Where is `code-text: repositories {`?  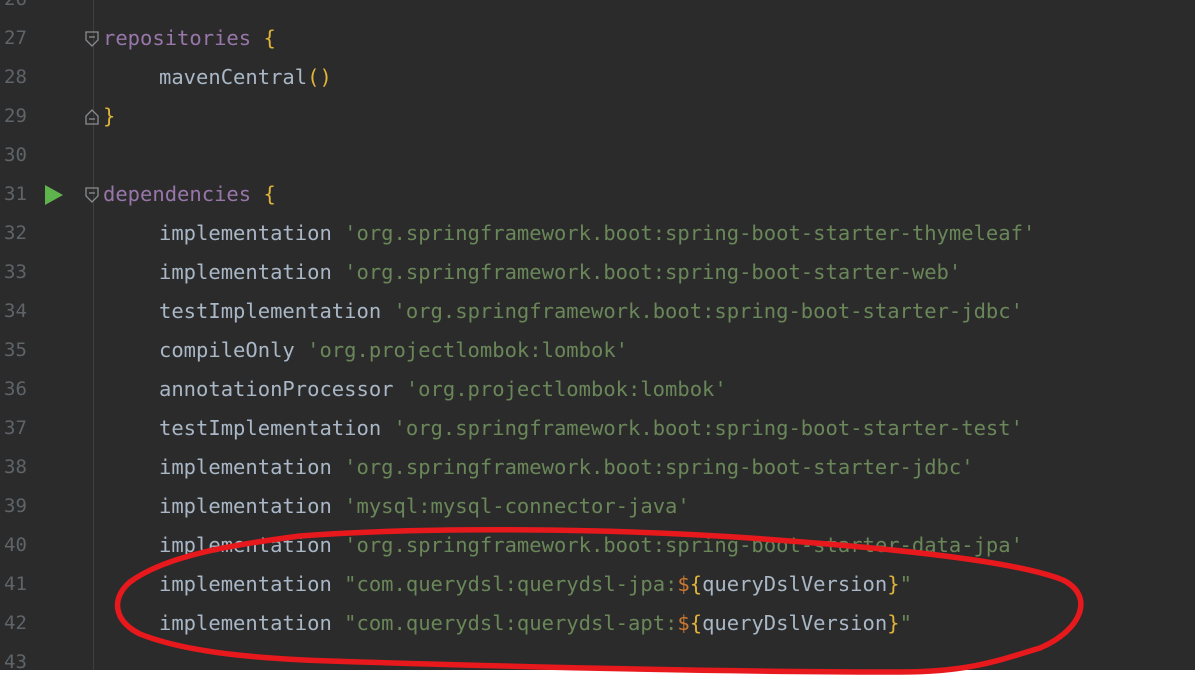
code-text: repositories { is located at coordinates (189, 38).